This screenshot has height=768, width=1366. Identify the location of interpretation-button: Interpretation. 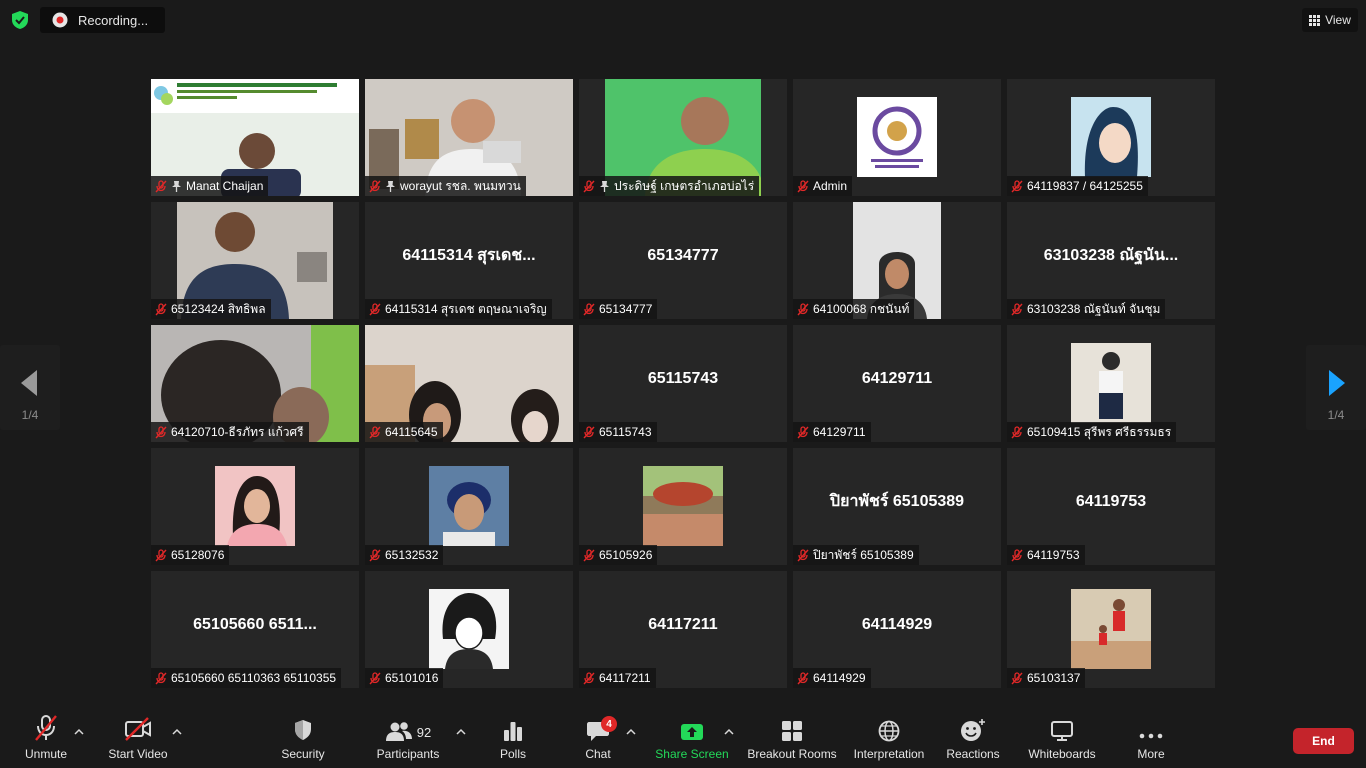
(889, 739).